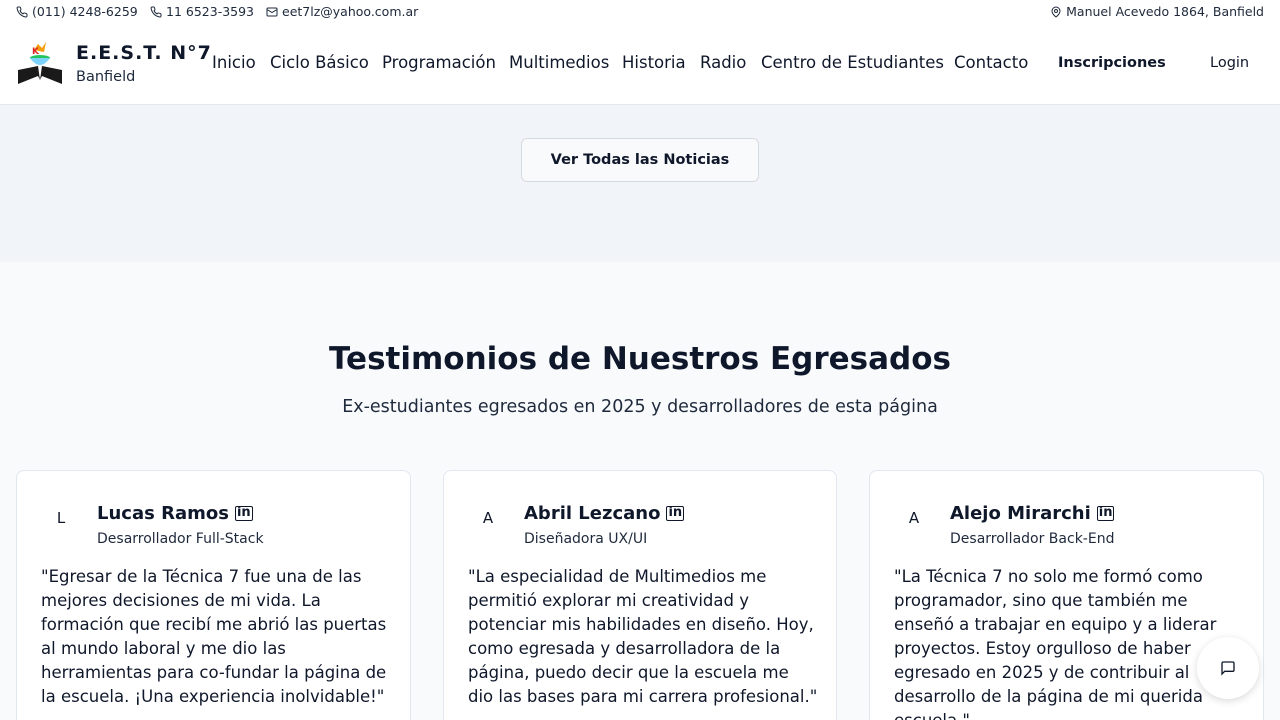 The width and height of the screenshot is (1280, 720). I want to click on testimonial-name: Alejo Mirarchi in, so click(1032, 513).